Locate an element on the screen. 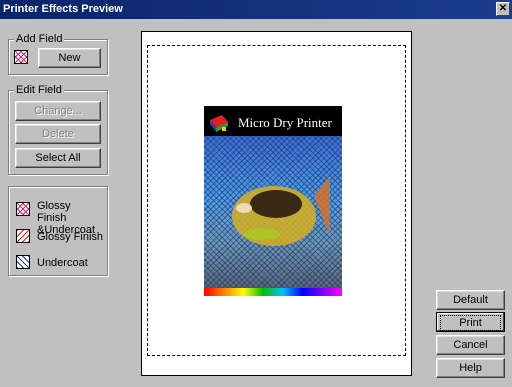 This screenshot has height=387, width=512. legend-glossy-finish: Glossy Finish is located at coordinates (70, 237).